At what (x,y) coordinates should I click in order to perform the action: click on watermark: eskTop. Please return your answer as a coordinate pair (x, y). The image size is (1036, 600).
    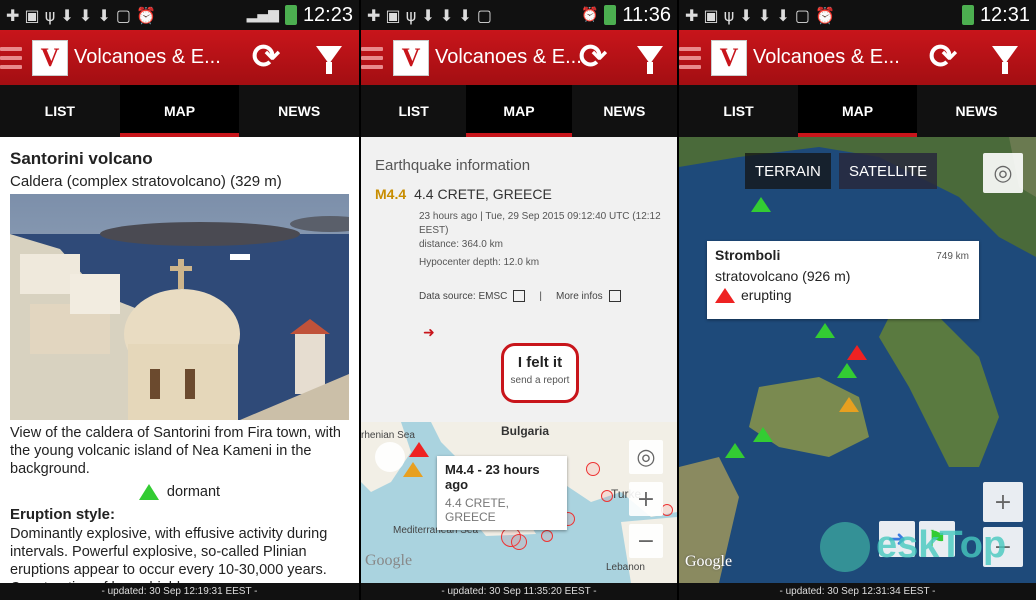
    Looking at the image, I should click on (920, 550).